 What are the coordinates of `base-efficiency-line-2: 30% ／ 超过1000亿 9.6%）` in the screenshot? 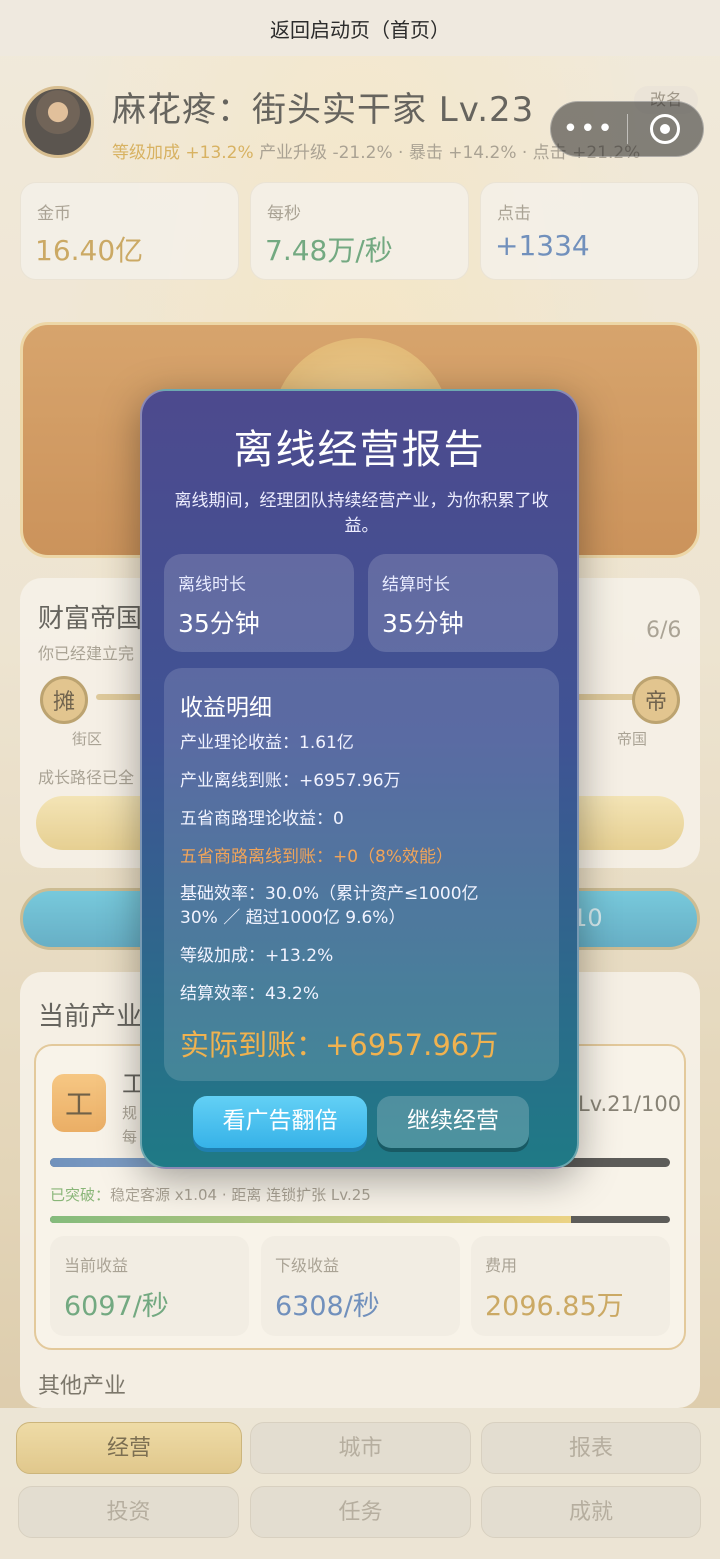 It's located at (293, 918).